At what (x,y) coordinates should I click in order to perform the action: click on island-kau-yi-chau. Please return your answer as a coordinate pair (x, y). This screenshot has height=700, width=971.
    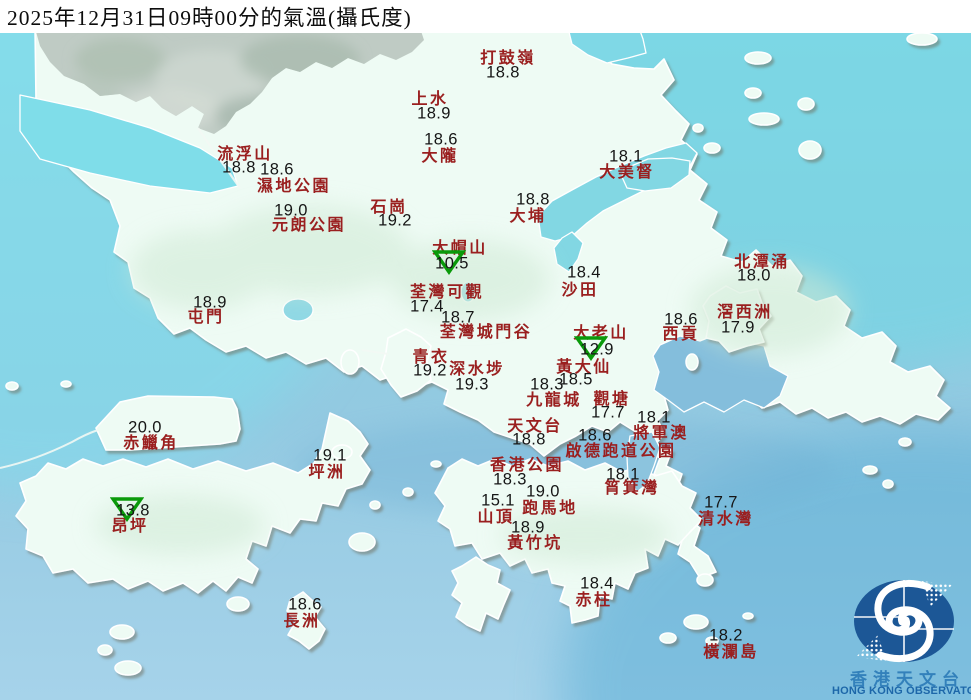
    Looking at the image, I should click on (408, 492).